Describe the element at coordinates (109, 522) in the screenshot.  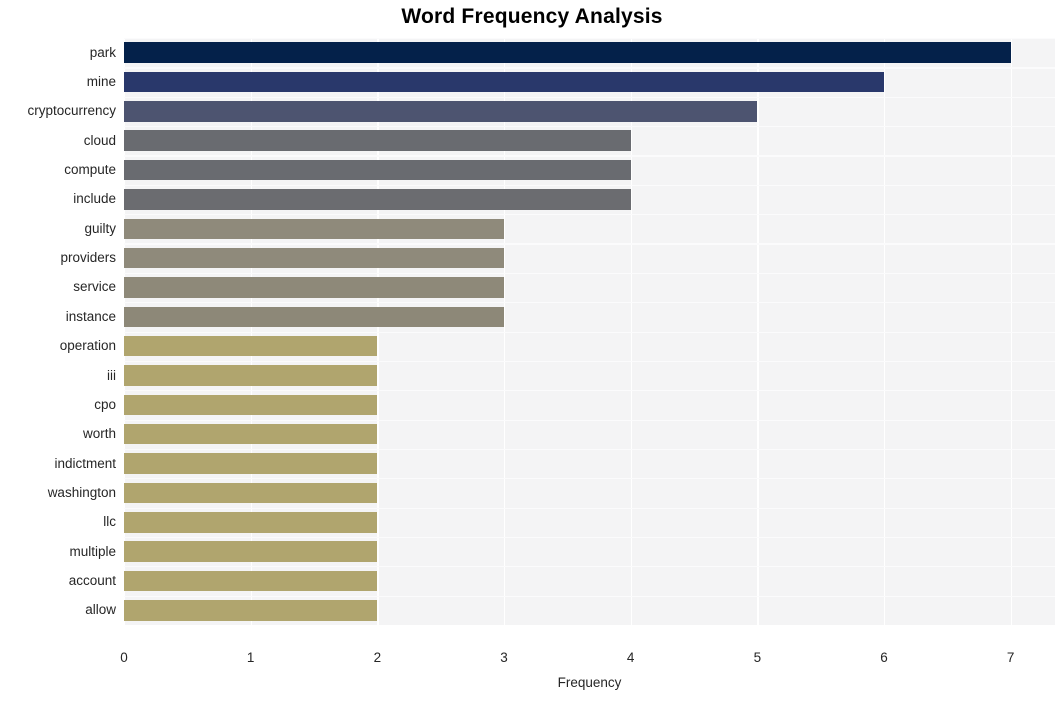
I see `y-axis-tick-label: llc` at that location.